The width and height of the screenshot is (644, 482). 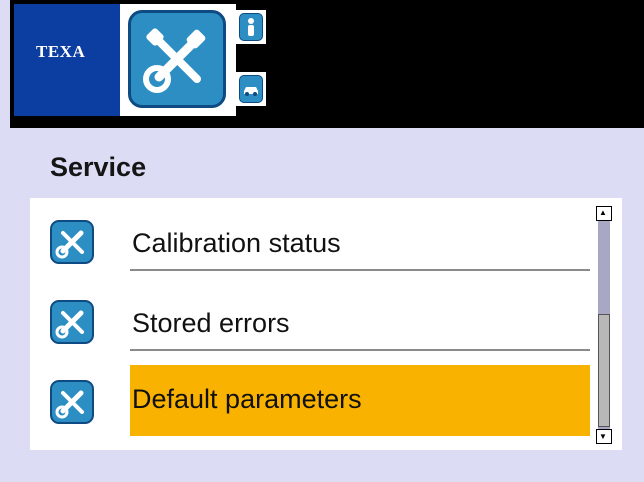 What do you see at coordinates (98, 167) in the screenshot?
I see `page-title: Service` at bounding box center [98, 167].